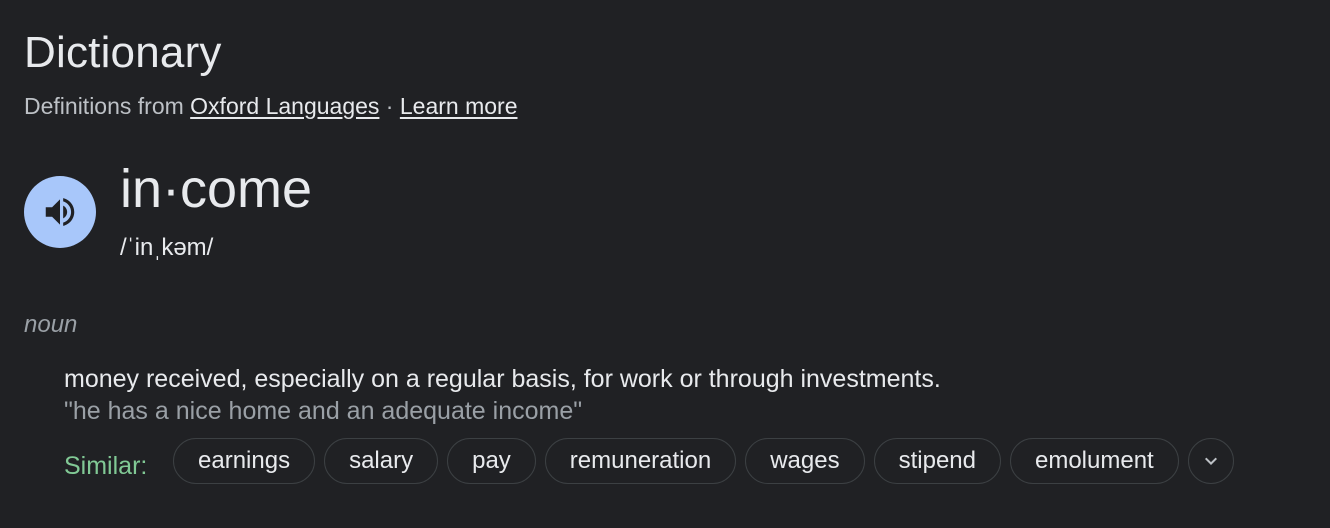 This screenshot has height=528, width=1330. Describe the element at coordinates (167, 247) in the screenshot. I see `phonetic-transcription: /ˈinˌkəm/` at that location.